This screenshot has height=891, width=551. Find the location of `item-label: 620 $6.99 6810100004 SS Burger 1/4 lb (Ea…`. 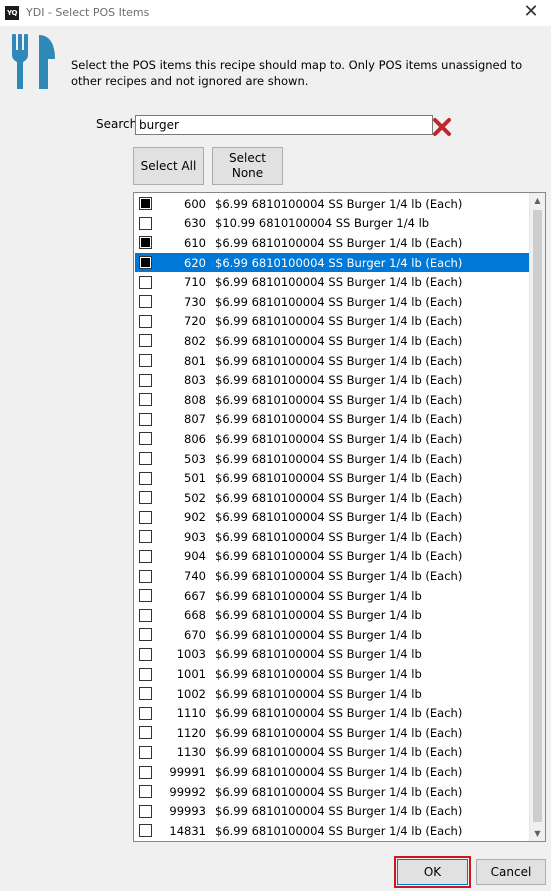

item-label: 620 $6.99 6810100004 SS Burger 1/4 lb (Ea… is located at coordinates (311, 263).